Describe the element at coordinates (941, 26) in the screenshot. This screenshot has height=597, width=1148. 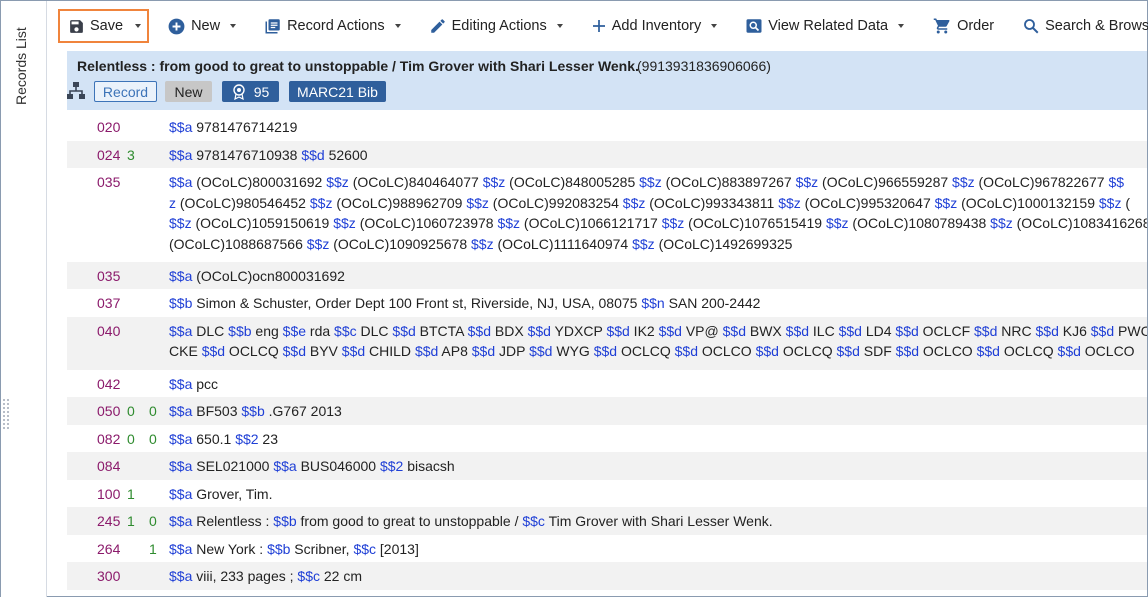
I see `cart-icon` at that location.